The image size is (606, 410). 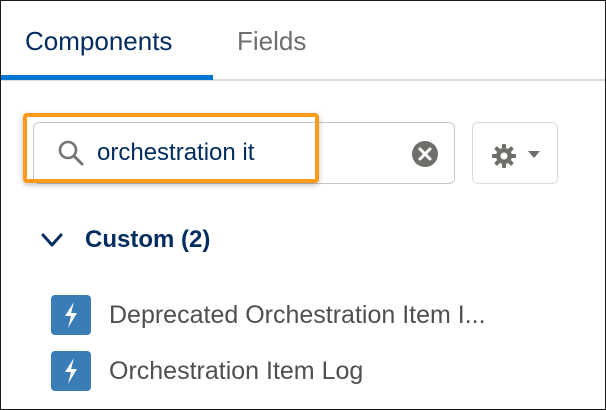 I want to click on active-tab-indicator, so click(x=107, y=77).